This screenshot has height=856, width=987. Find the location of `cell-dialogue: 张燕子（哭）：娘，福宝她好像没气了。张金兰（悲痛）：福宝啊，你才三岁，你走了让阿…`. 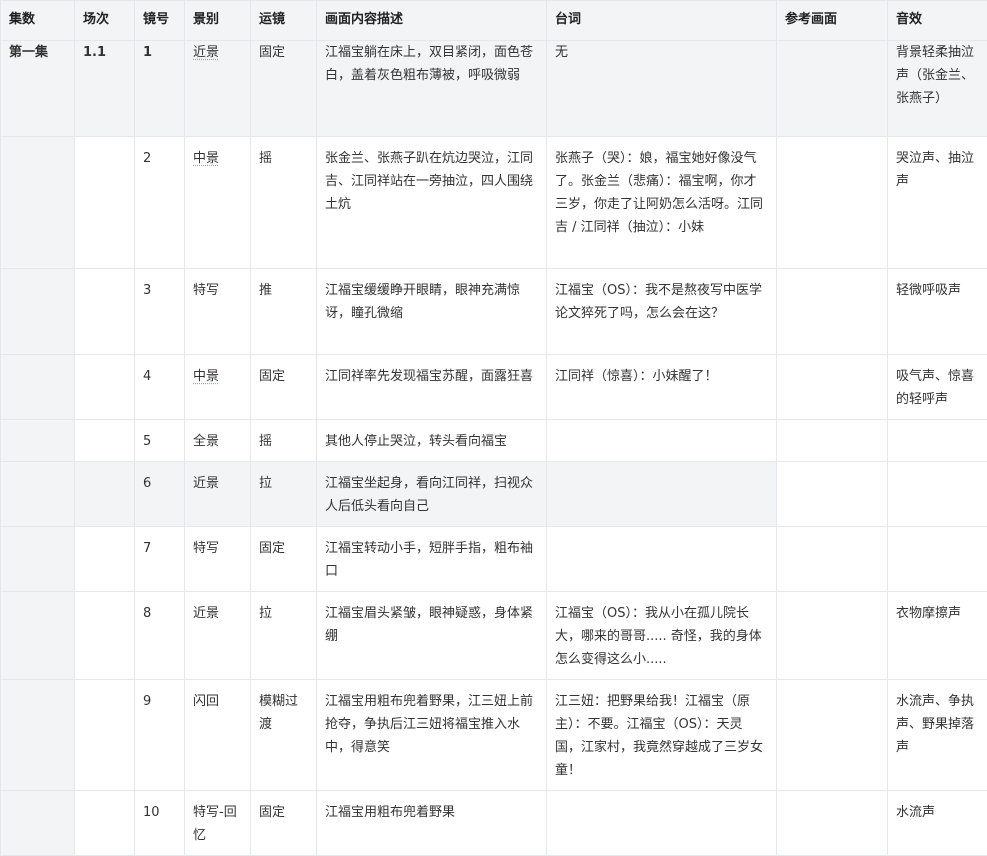

cell-dialogue: 张燕子（哭）：娘，福宝她好像没气了。张金兰（悲痛）：福宝啊，你才三岁，你走了让阿… is located at coordinates (662, 203).